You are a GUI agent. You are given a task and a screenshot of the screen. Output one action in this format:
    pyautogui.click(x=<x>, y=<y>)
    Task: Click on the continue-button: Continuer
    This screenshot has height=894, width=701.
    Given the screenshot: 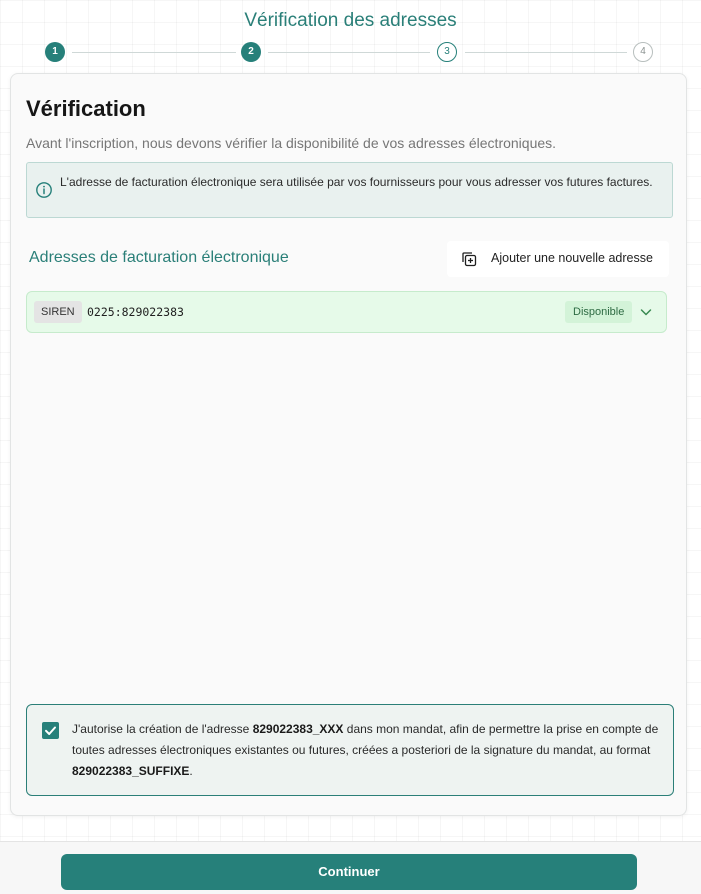 What is the action you would take?
    pyautogui.click(x=349, y=872)
    